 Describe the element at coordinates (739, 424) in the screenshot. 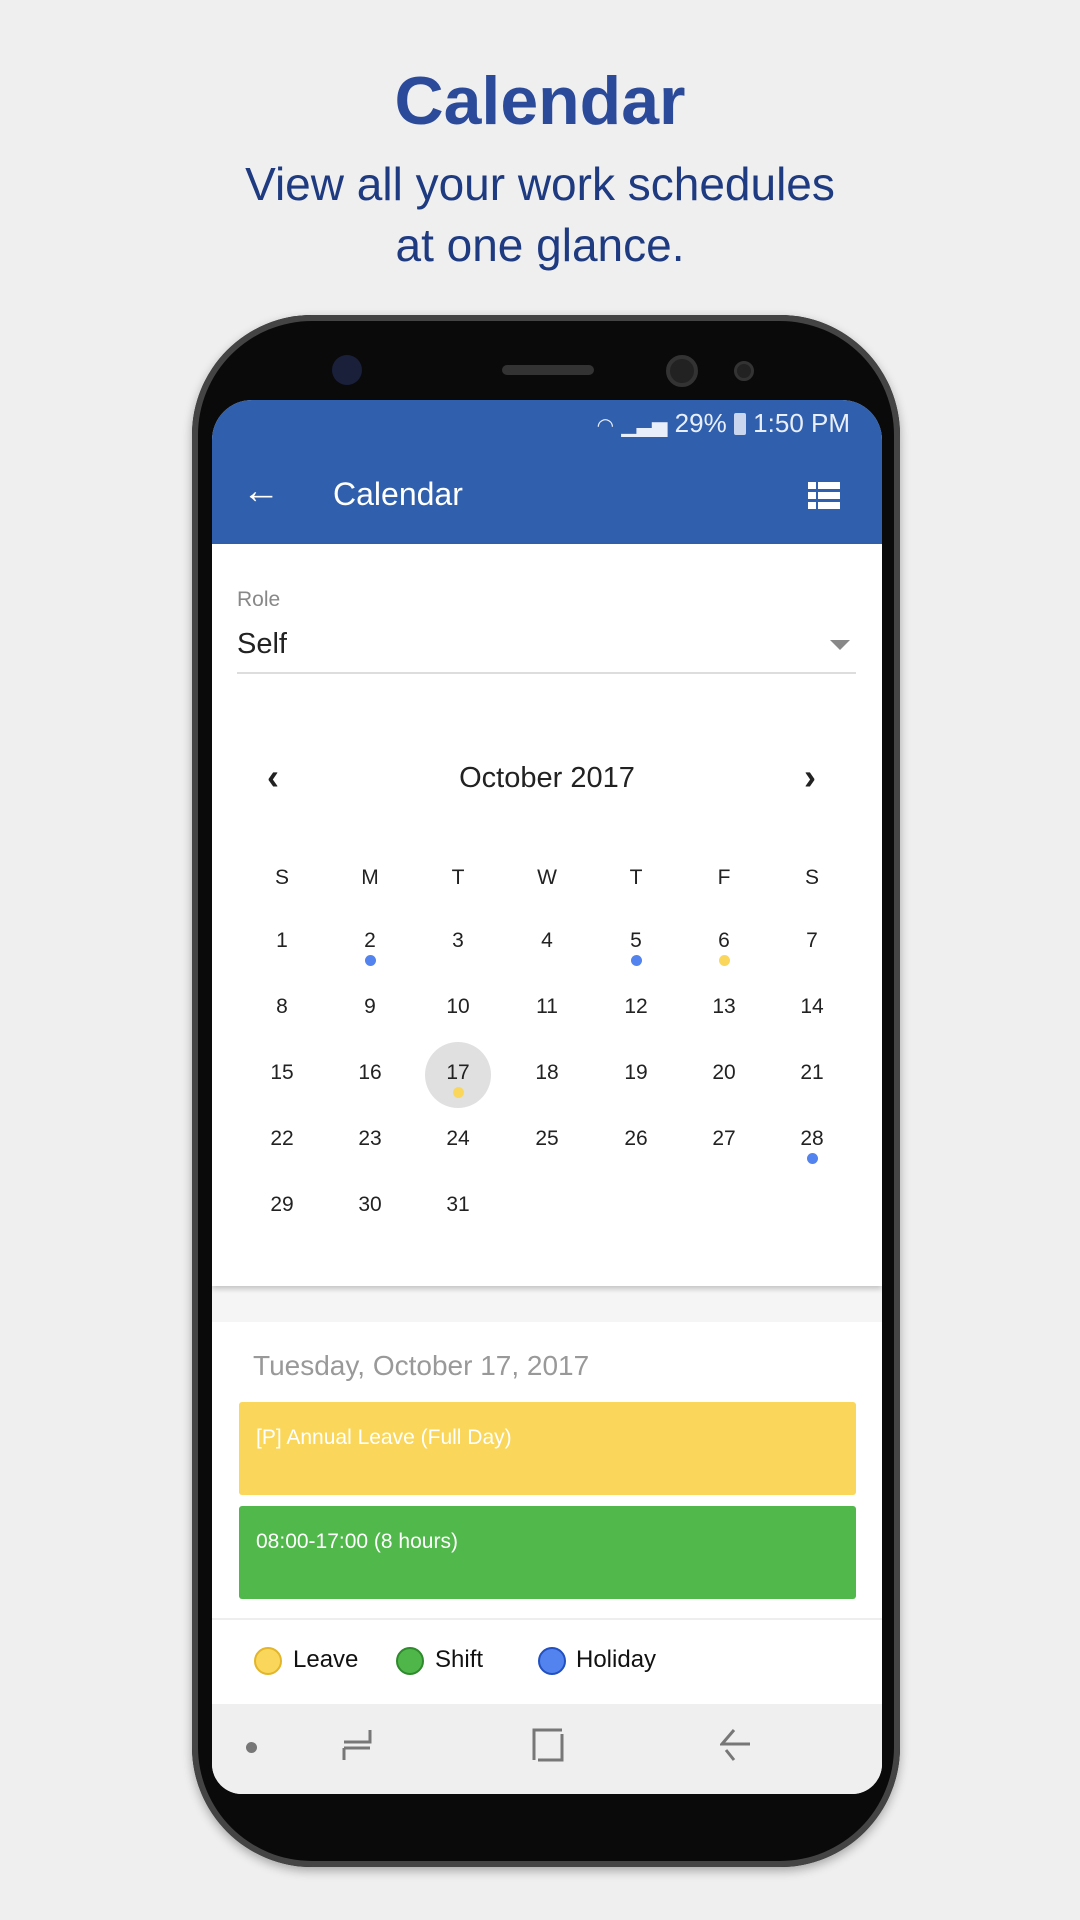

I see `battery-icon` at that location.